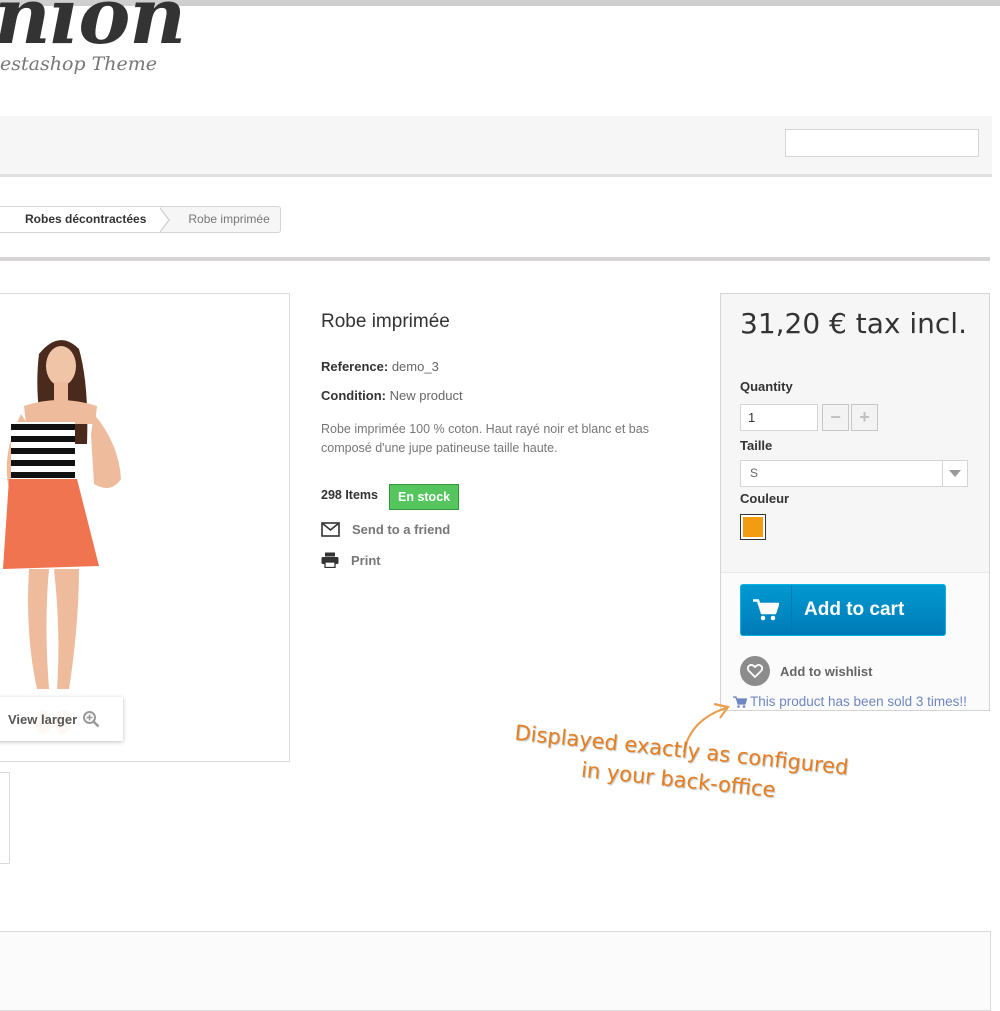 Image resolution: width=1000 pixels, height=1011 pixels. I want to click on condition-line: Condition: New product, so click(392, 395).